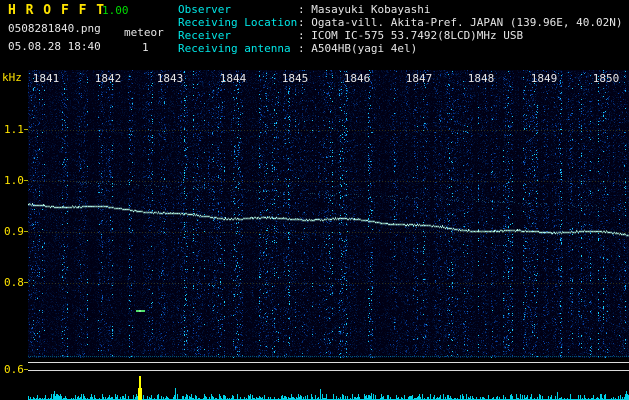 Image resolution: width=629 pixels, height=400 pixels. What do you see at coordinates (46, 78) in the screenshot?
I see `x-time-label: 1841` at bounding box center [46, 78].